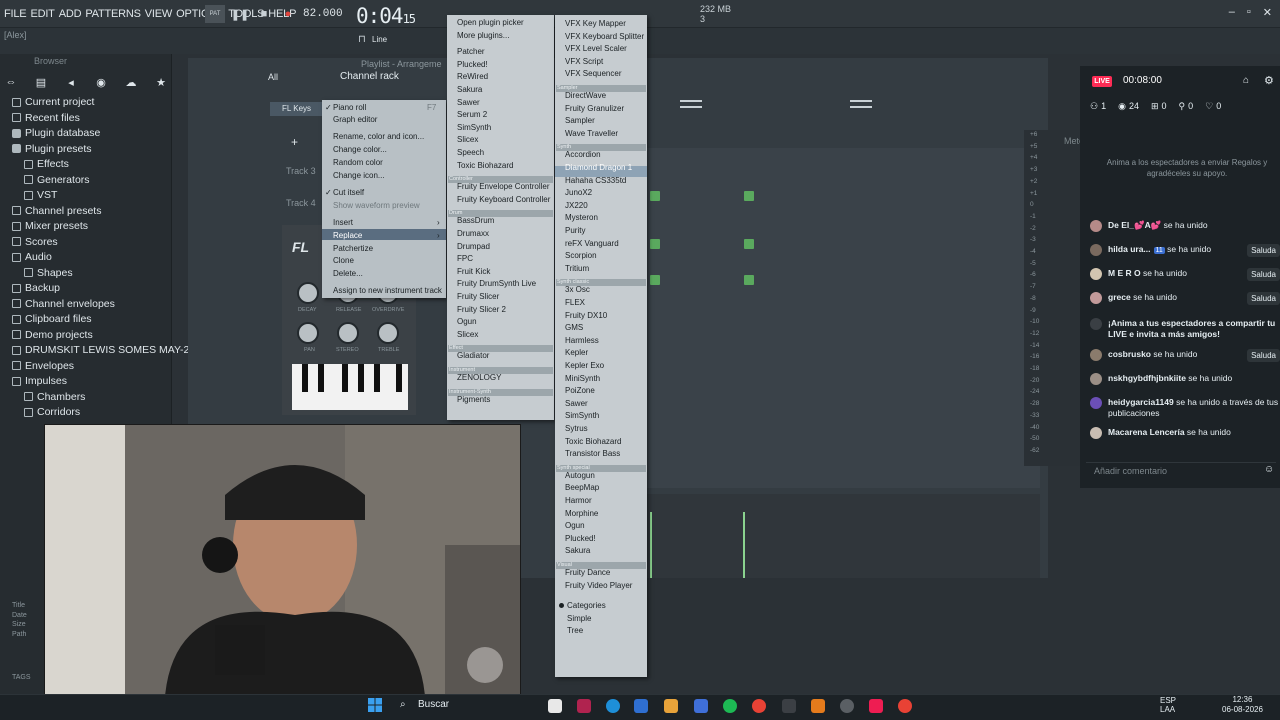 Image resolution: width=1280 pixels, height=720 pixels. I want to click on plugin-item: Ogun, so click(575, 525).